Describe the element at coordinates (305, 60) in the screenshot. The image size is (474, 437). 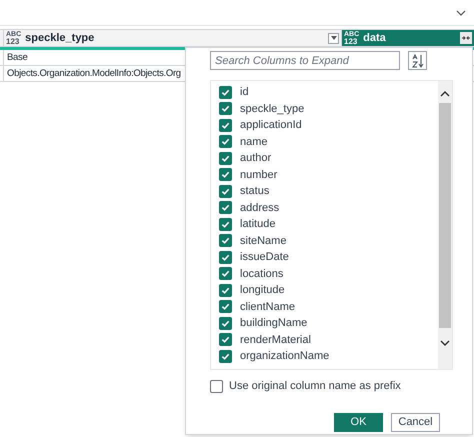
I see `search-field: Search Columns to Expand` at that location.